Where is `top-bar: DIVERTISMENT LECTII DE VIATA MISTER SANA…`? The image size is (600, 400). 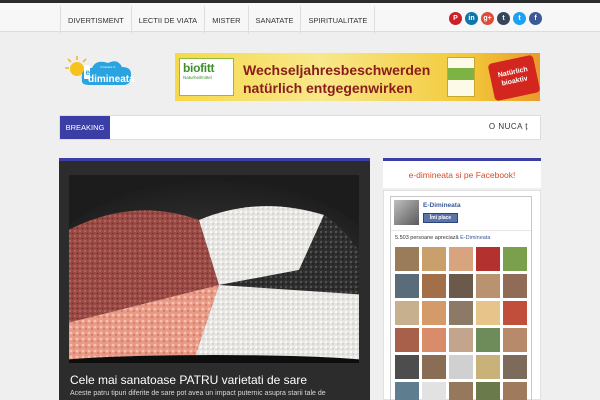 top-bar: DIVERTISMENT LECTII DE VIATA MISTER SANA… is located at coordinates (300, 17).